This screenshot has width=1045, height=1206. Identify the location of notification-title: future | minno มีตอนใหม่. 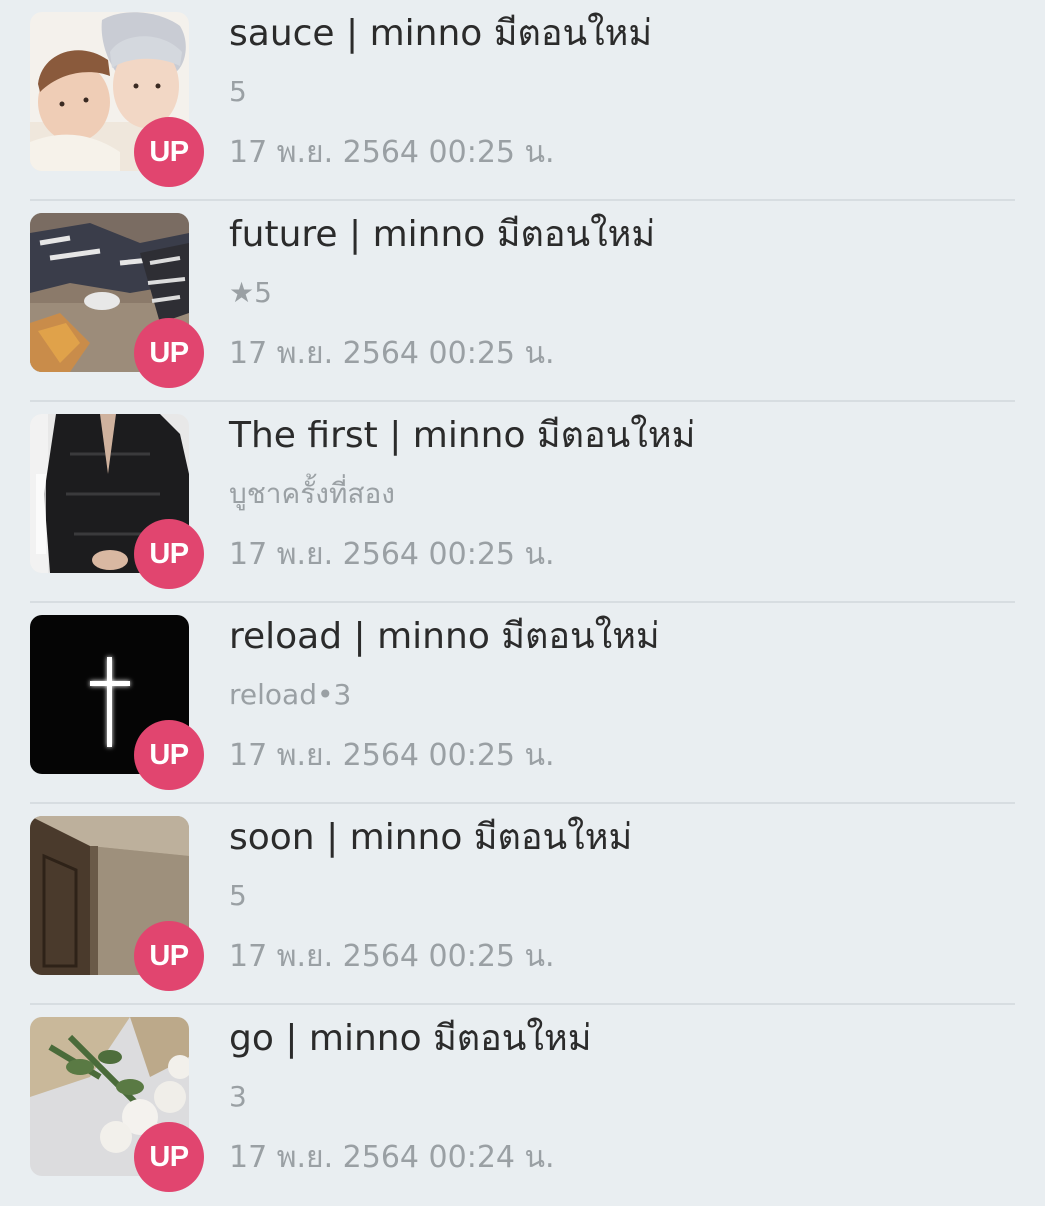
(442, 234).